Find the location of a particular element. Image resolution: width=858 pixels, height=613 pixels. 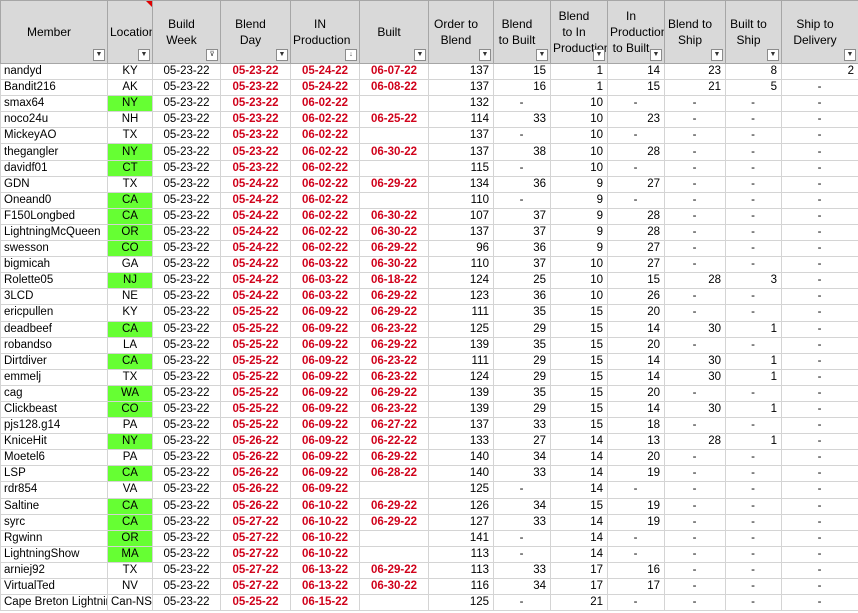

member-cell: thegangler is located at coordinates (54, 152).